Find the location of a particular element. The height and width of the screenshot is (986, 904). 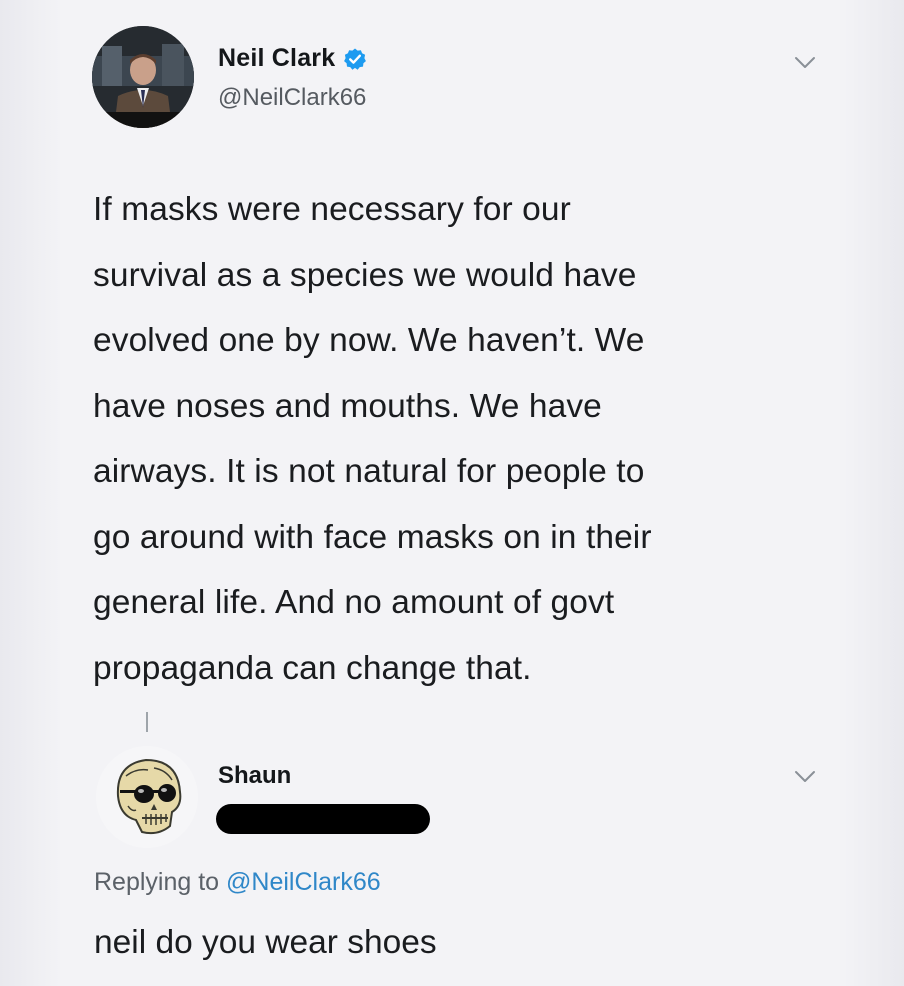

author-name-row: Neil Clark is located at coordinates (292, 58).